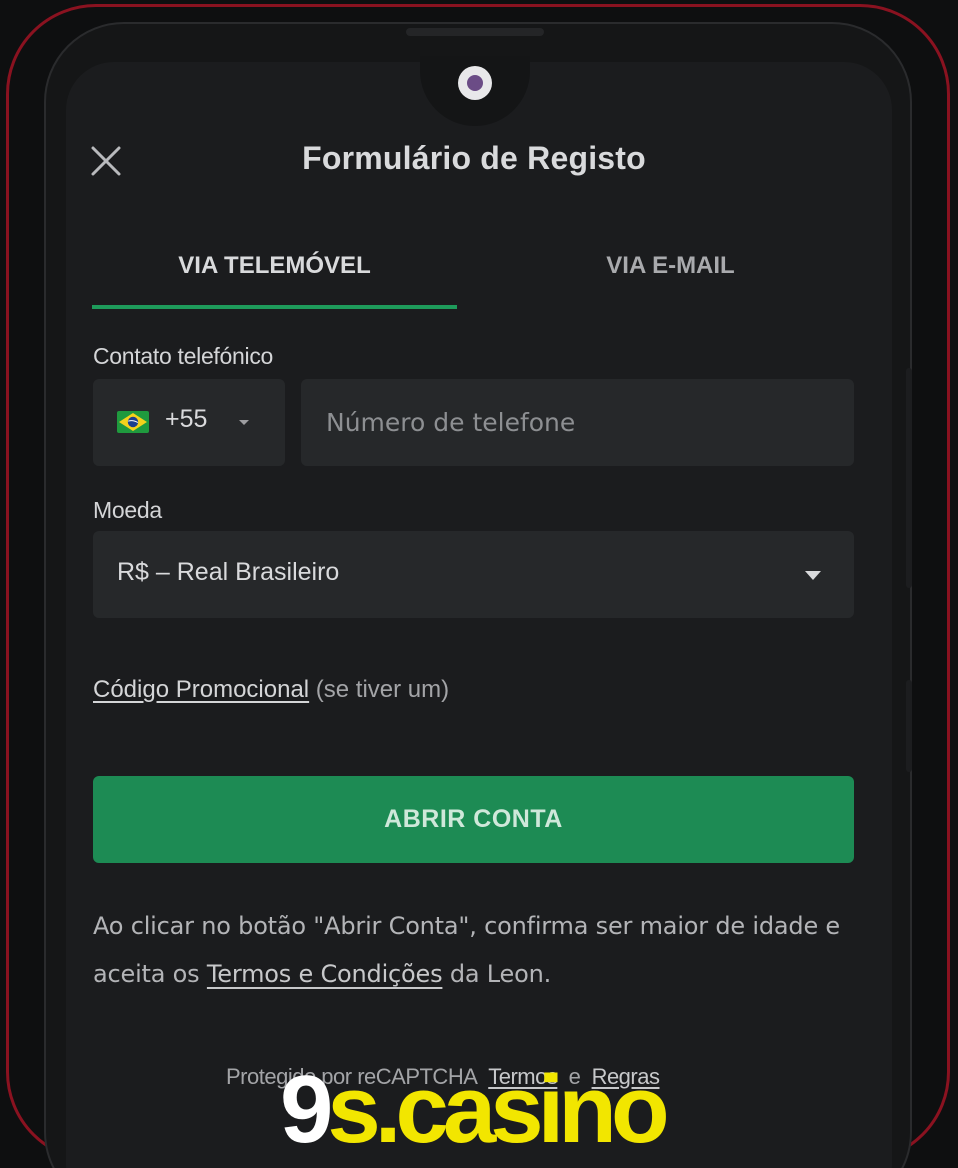  I want to click on open-account-button: ABRIR CONTA, so click(473, 819).